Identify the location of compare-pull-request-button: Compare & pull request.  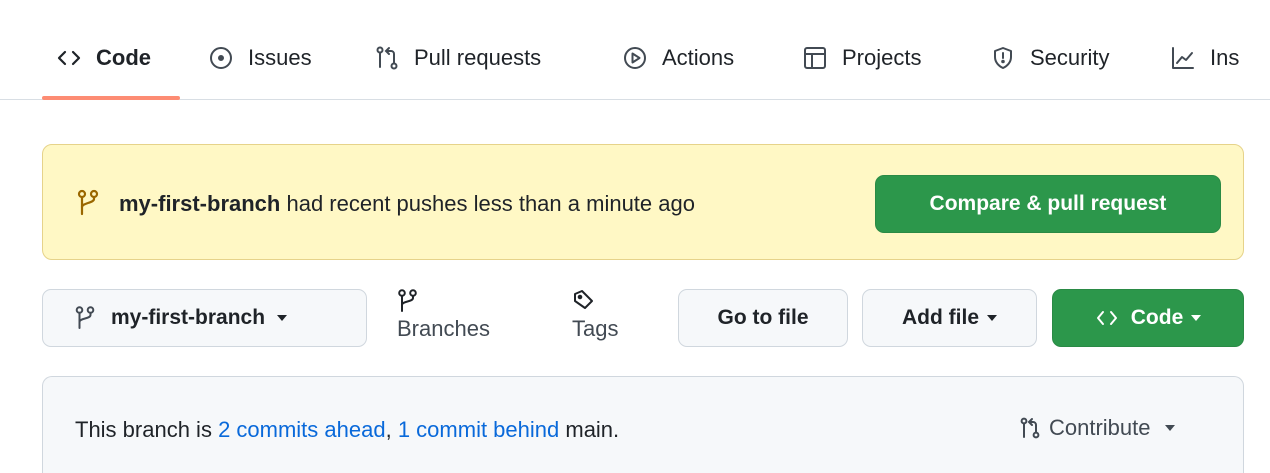
(1048, 204).